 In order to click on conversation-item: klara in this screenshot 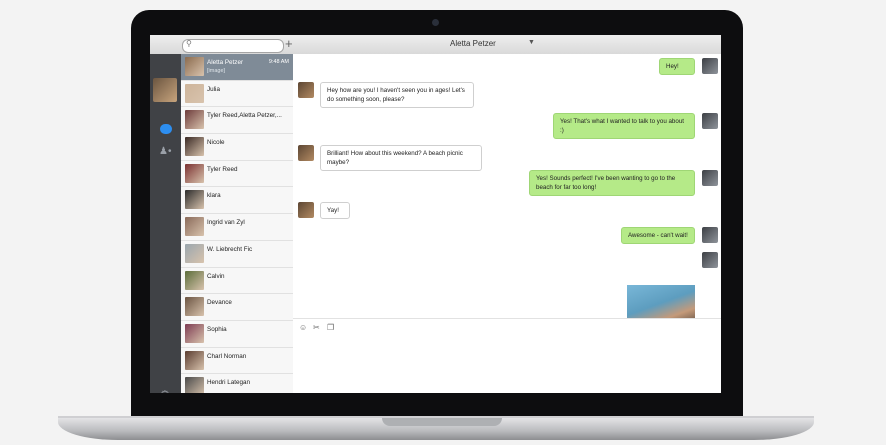, I will do `click(237, 201)`.